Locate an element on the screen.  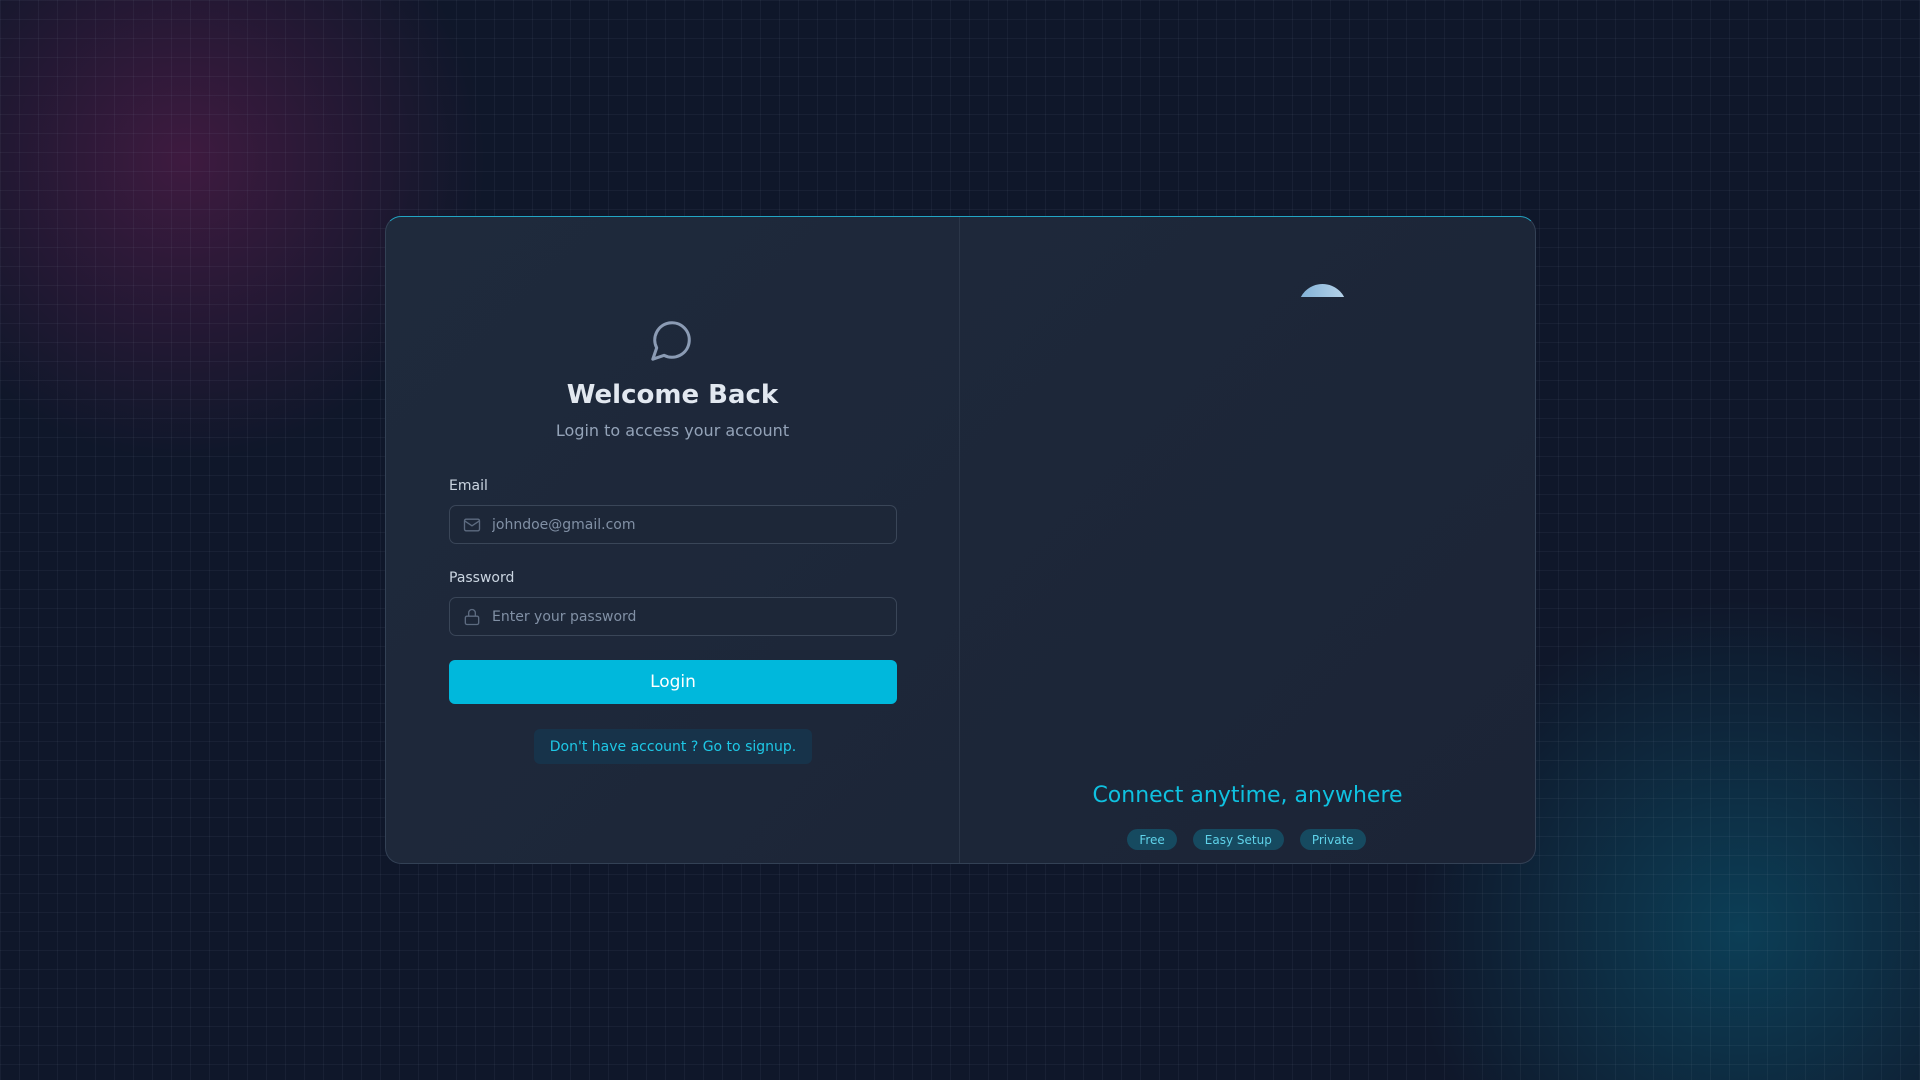
login-button: Login is located at coordinates (673, 682).